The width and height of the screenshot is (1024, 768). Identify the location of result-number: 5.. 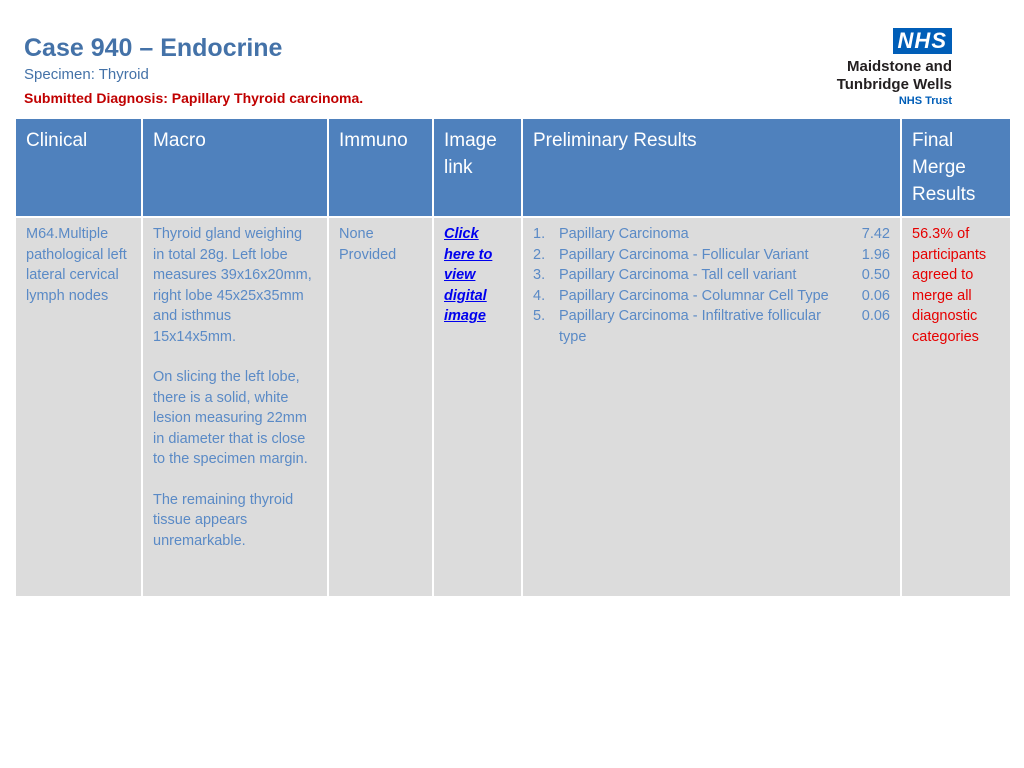
(539, 316).